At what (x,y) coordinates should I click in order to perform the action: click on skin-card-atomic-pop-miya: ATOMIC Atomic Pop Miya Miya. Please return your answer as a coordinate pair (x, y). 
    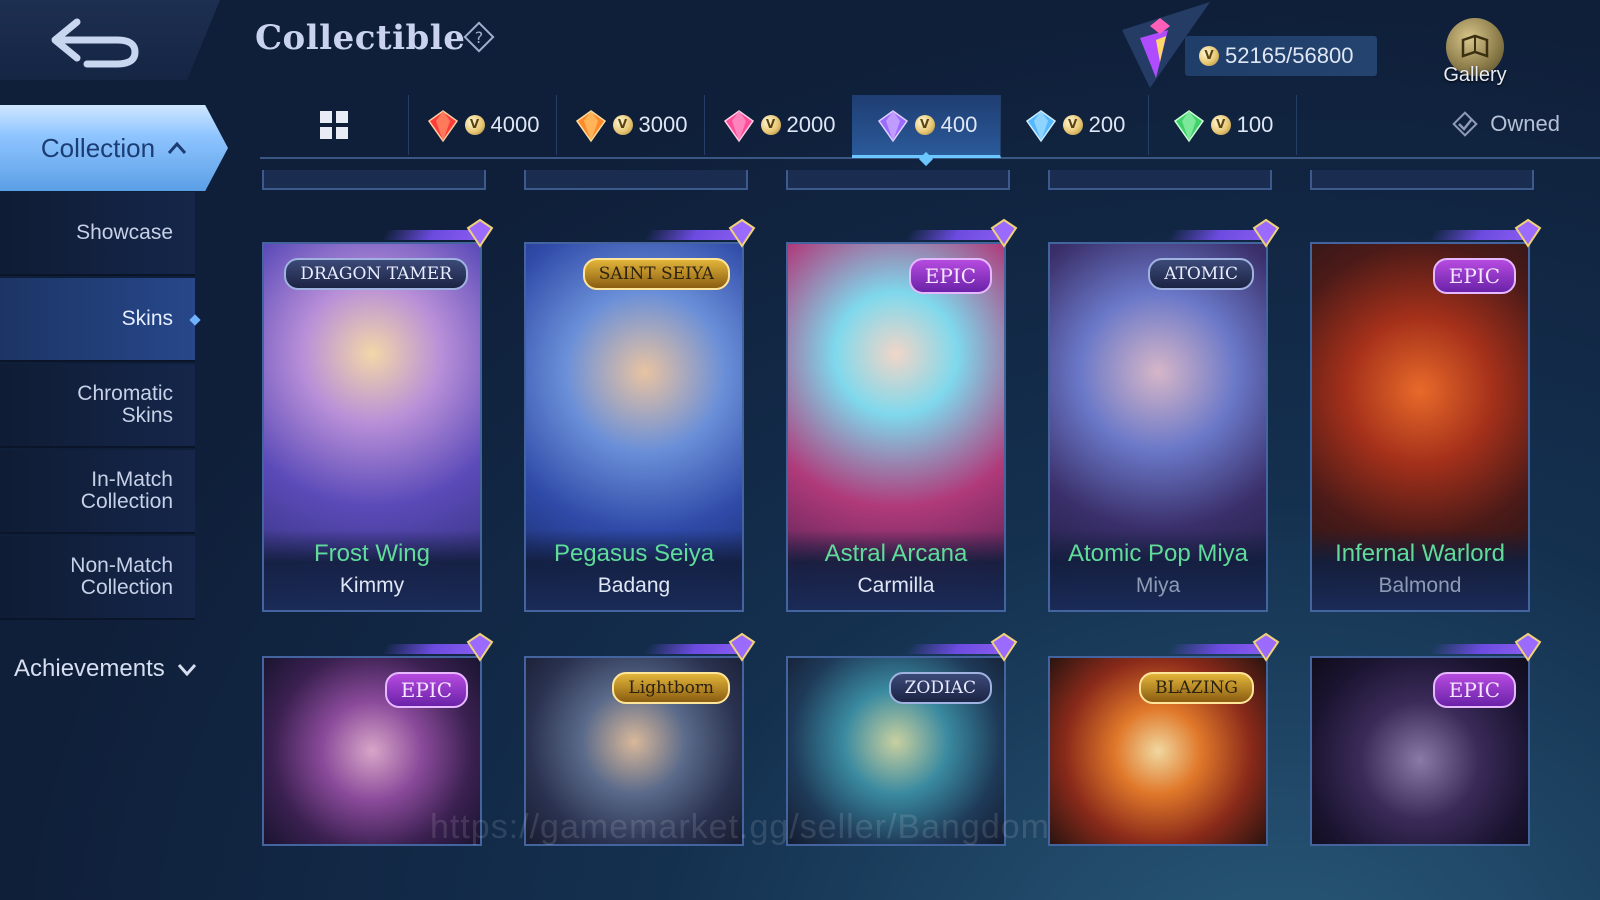
    Looking at the image, I should click on (1164, 415).